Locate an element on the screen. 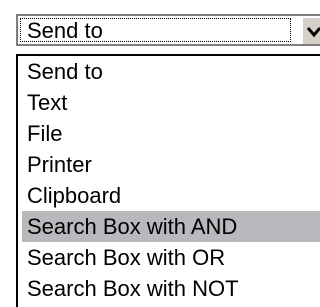 This screenshot has width=320, height=307. dropdown-button is located at coordinates (310, 30).